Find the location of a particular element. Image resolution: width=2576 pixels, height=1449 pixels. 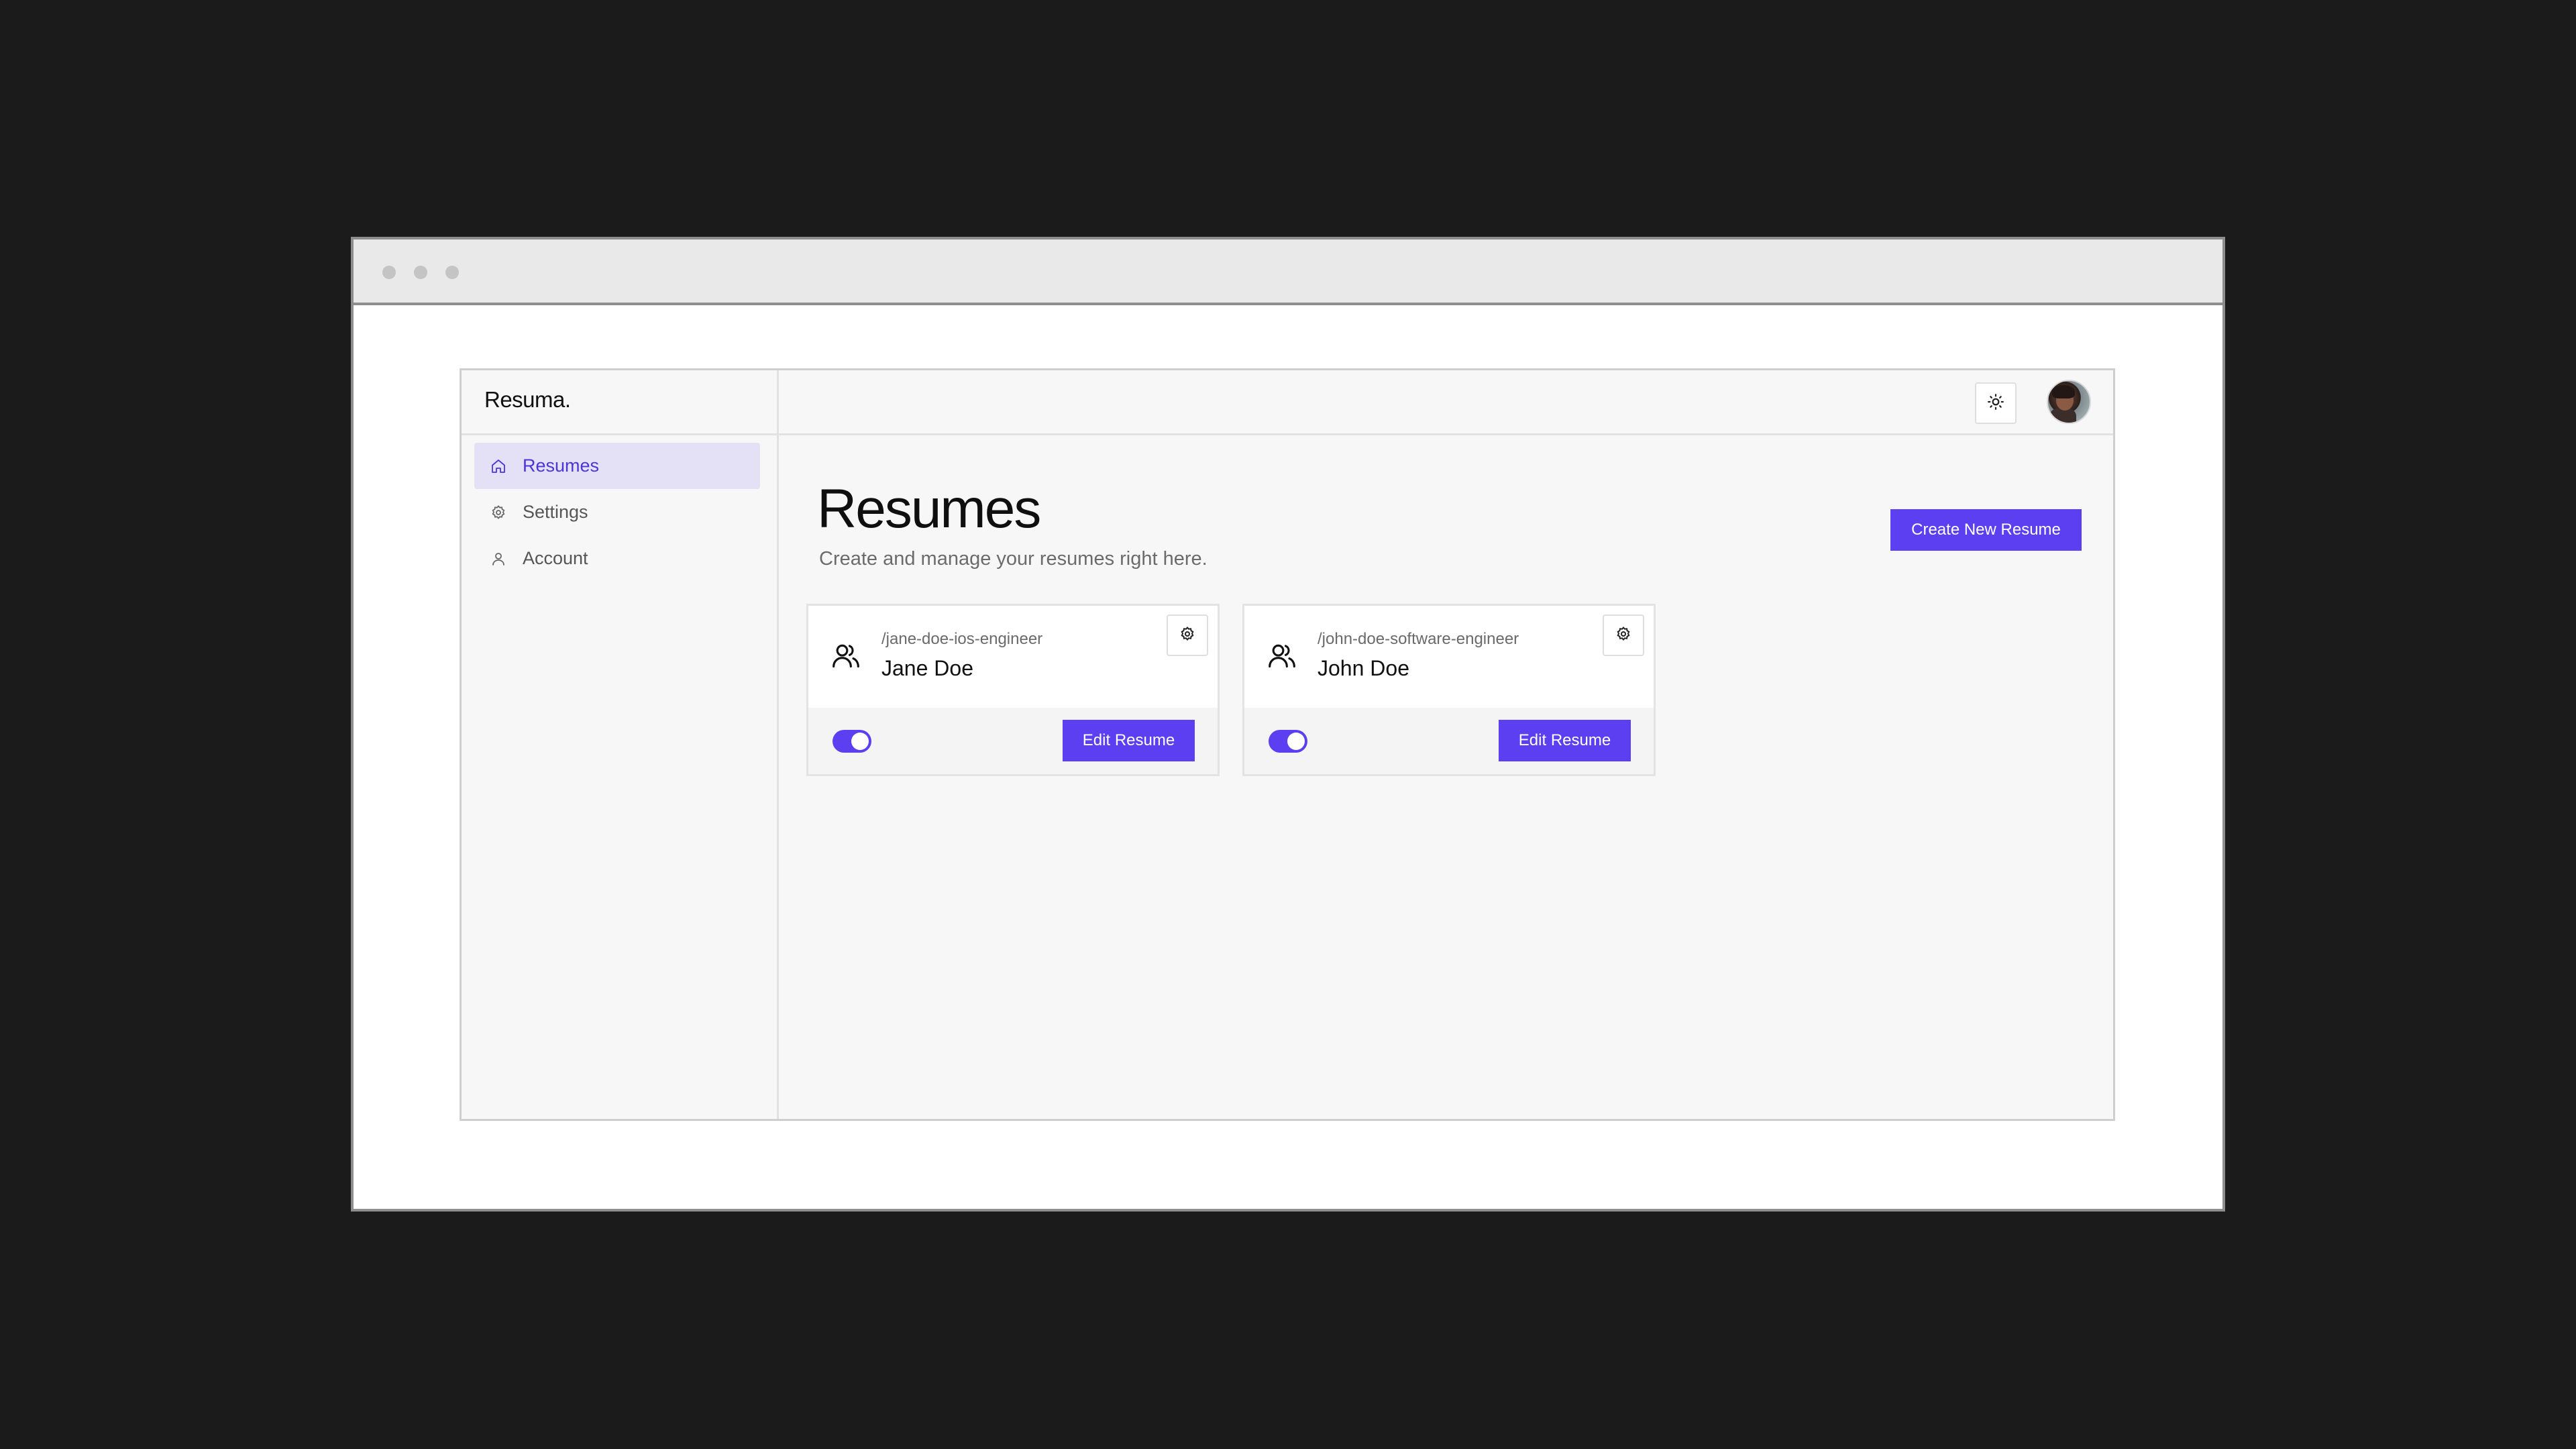

create-resume-button: Create New Resume is located at coordinates (1986, 530).